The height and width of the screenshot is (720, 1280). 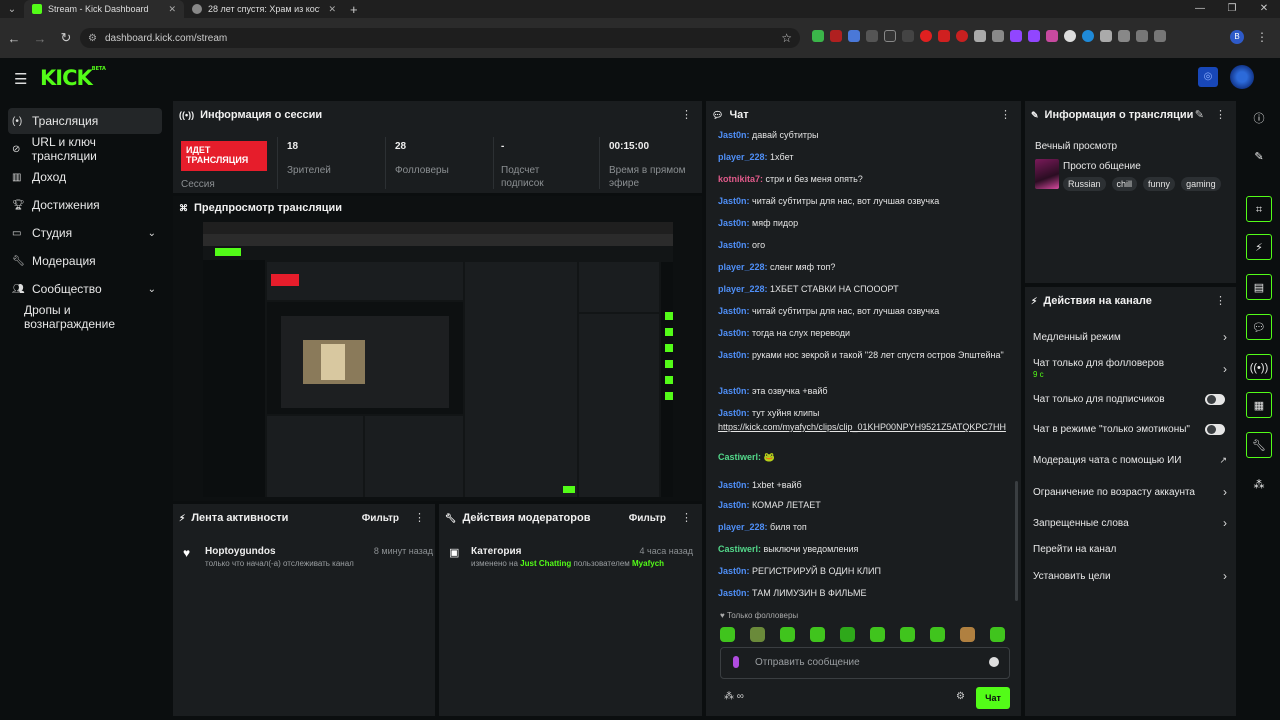 I want to click on channel-action-followers-only: Чат только для фолловеров 9 с ›, so click(x=1130, y=368).